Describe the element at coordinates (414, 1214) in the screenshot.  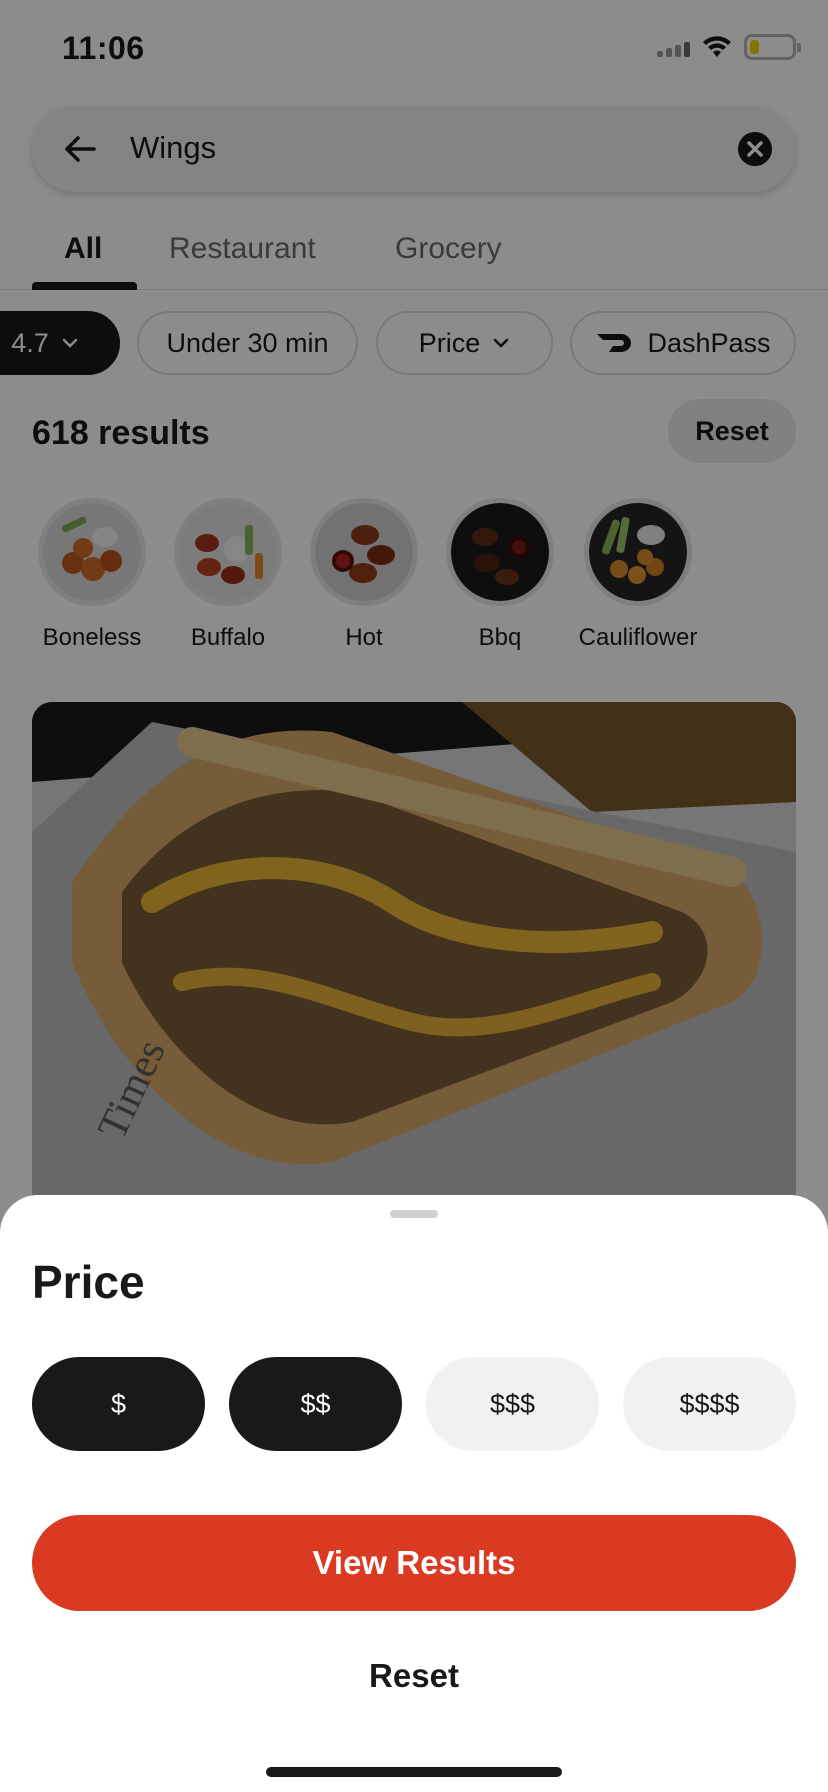
I see `sheet-grabber` at that location.